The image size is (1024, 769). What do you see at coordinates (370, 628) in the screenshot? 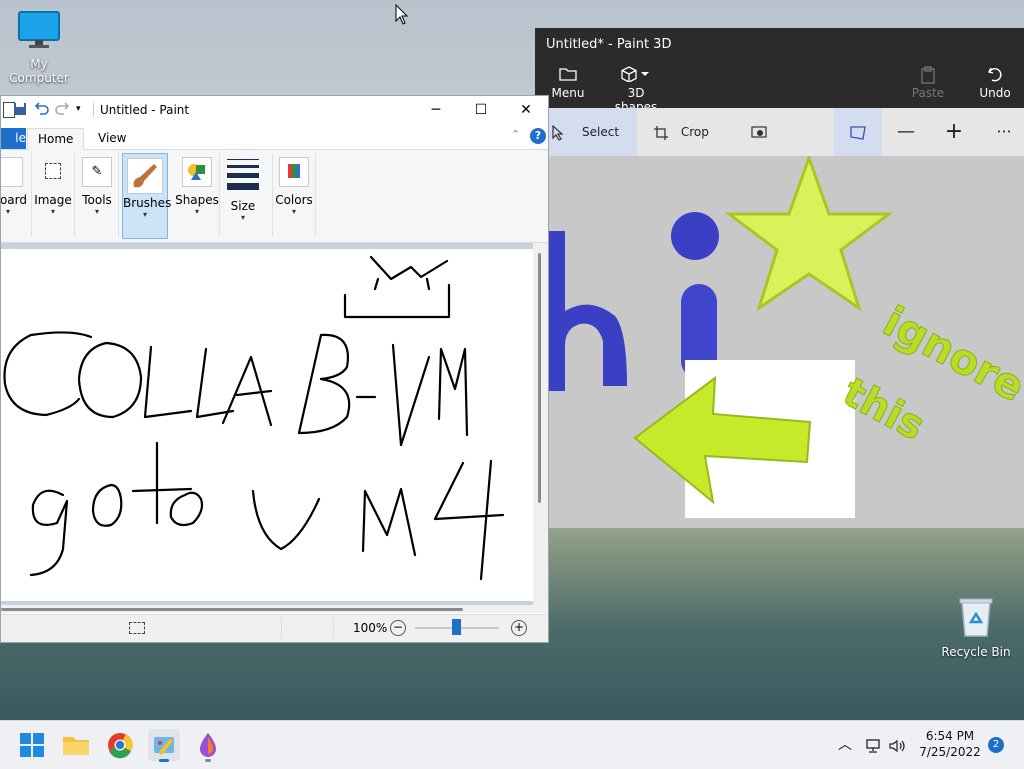
I see `zoom-level: 100%` at bounding box center [370, 628].